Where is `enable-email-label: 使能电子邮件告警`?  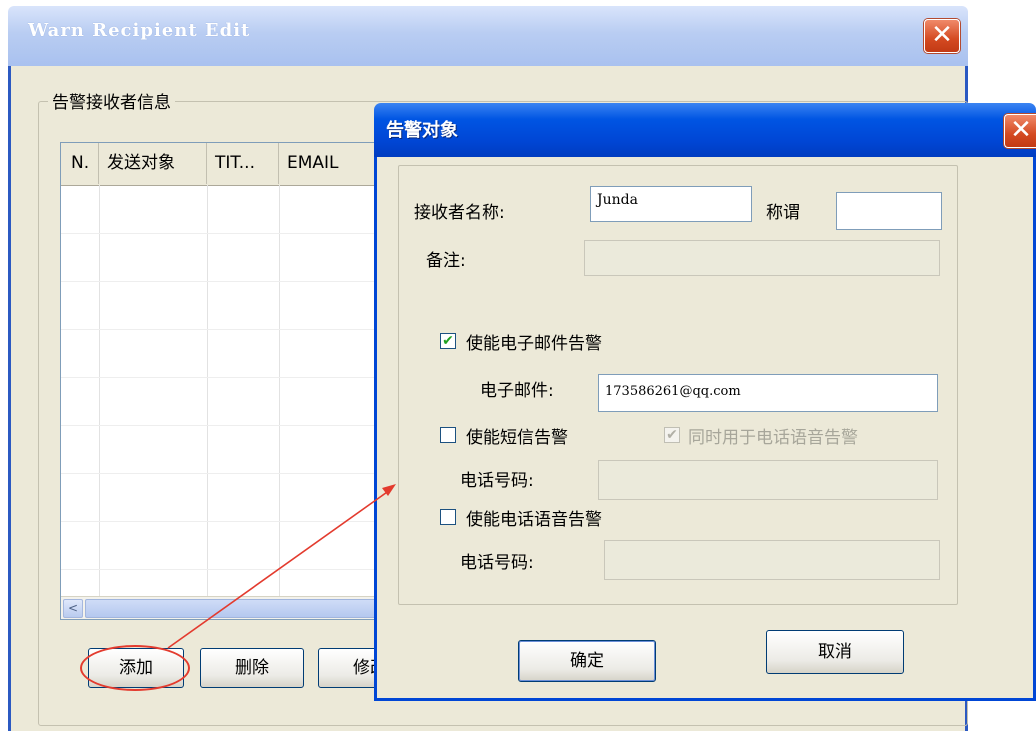 enable-email-label: 使能电子邮件告警 is located at coordinates (534, 344).